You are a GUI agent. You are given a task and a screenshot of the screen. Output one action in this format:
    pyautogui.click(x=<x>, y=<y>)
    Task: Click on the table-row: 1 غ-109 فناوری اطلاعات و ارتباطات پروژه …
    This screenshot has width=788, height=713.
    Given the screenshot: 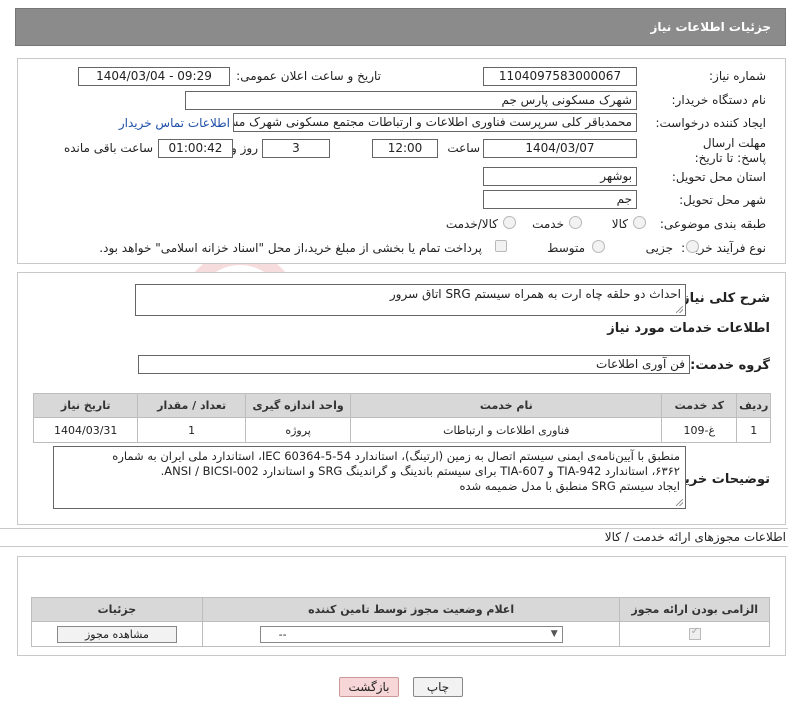 What is the action you would take?
    pyautogui.click(x=401, y=430)
    